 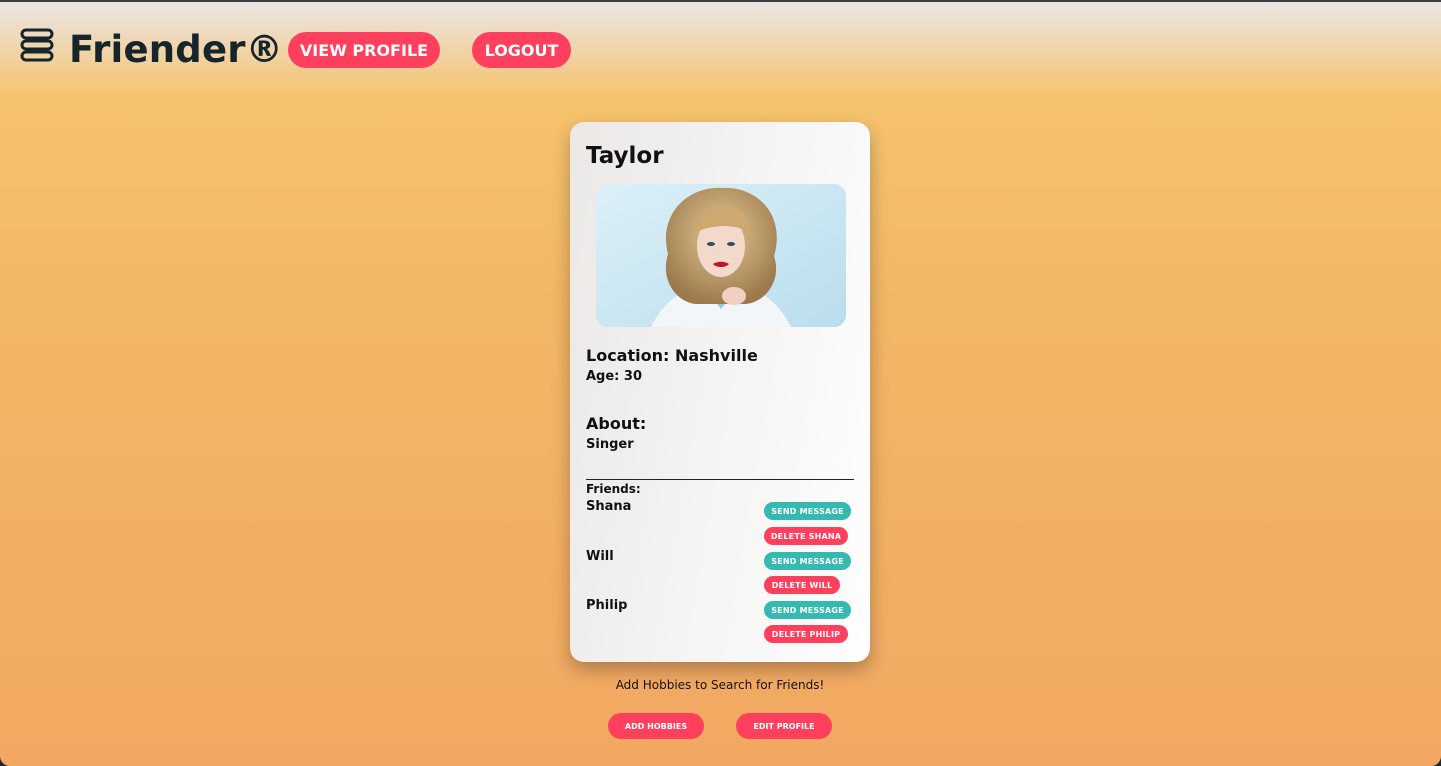 I want to click on friends-heading: Friends:, so click(x=613, y=489).